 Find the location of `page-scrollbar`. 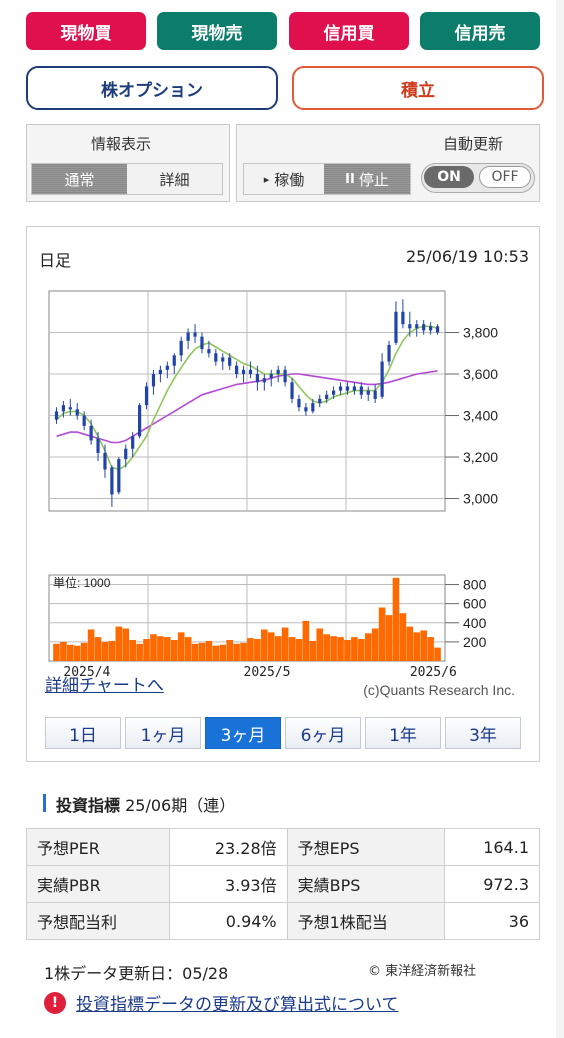

page-scrollbar is located at coordinates (560, 519).